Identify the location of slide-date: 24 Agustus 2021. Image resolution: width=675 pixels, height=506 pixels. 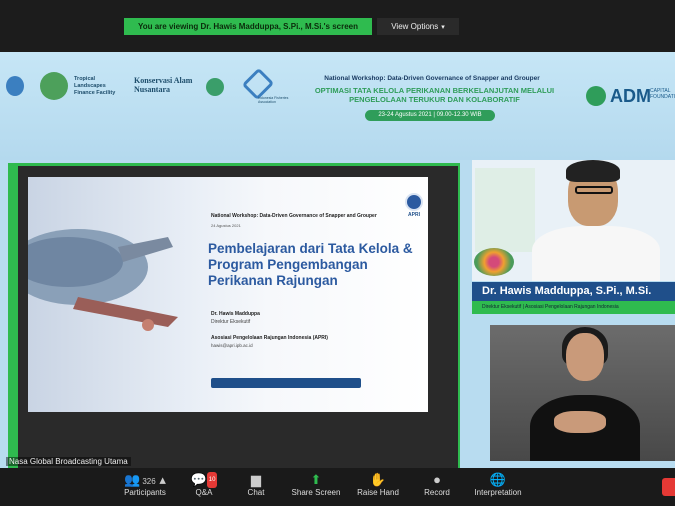
(226, 225).